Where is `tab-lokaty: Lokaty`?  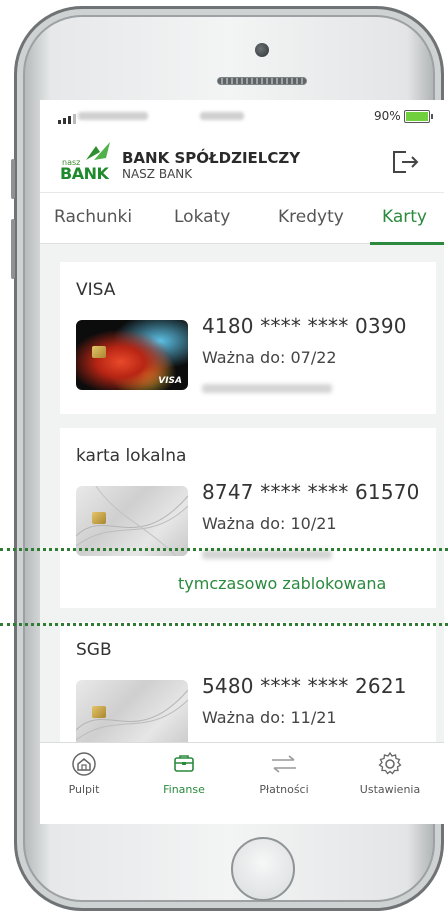 tab-lokaty: Lokaty is located at coordinates (202, 217).